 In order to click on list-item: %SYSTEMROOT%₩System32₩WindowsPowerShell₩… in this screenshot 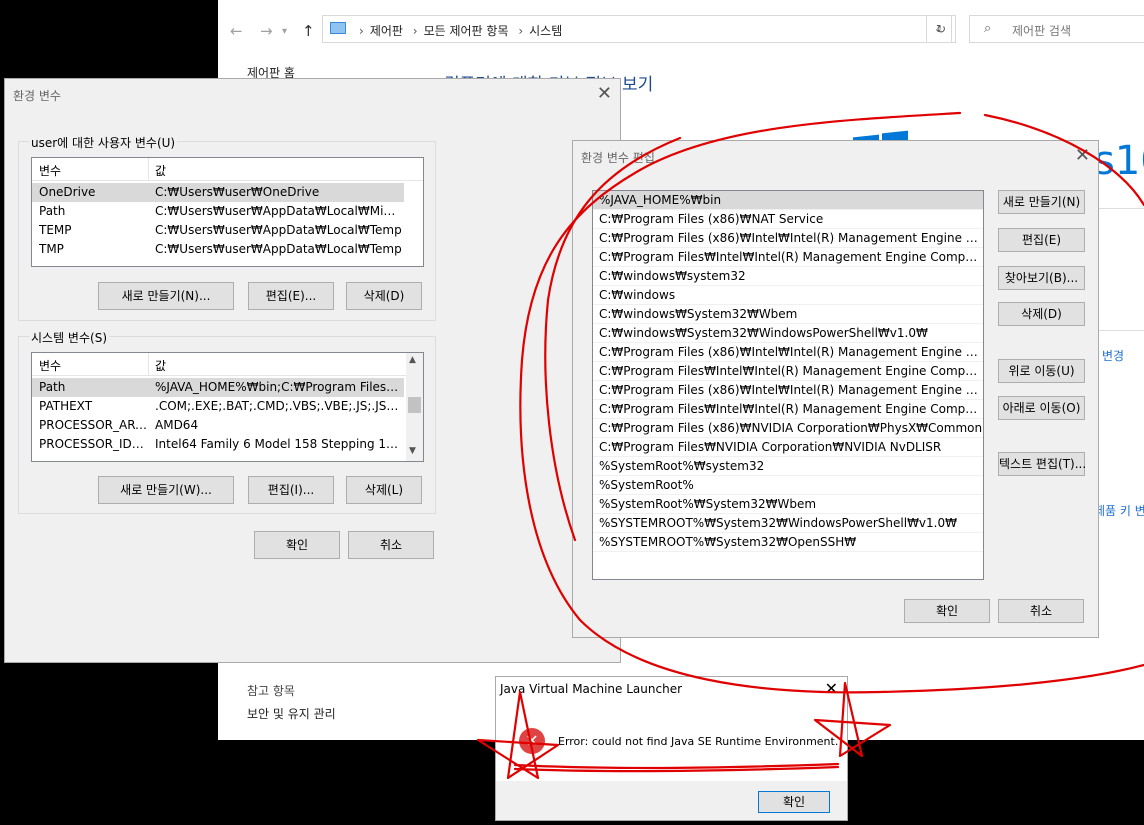, I will do `click(788, 523)`.